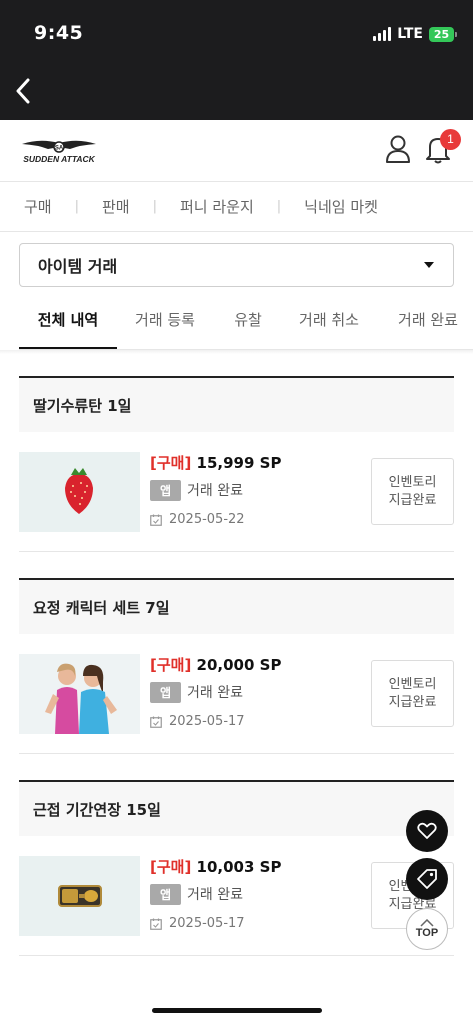  What do you see at coordinates (239, 463) in the screenshot?
I see `order-price: 15,999 SP` at bounding box center [239, 463].